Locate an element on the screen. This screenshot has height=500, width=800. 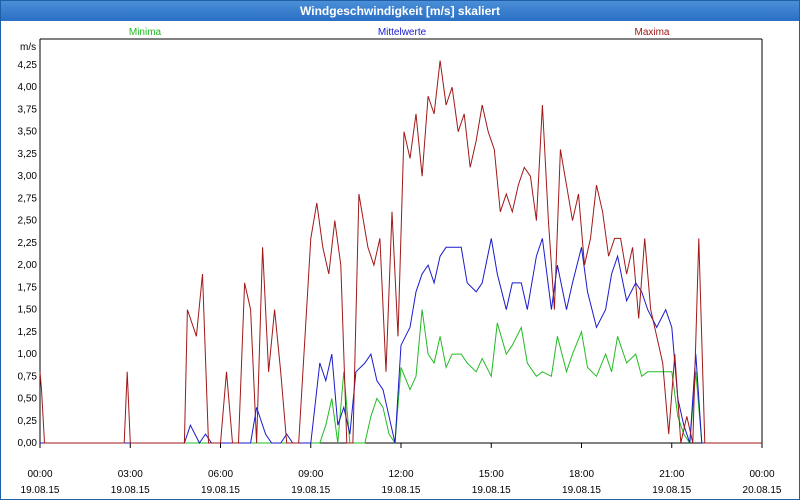
y-tick-label: 0,00 is located at coordinates (28, 443).